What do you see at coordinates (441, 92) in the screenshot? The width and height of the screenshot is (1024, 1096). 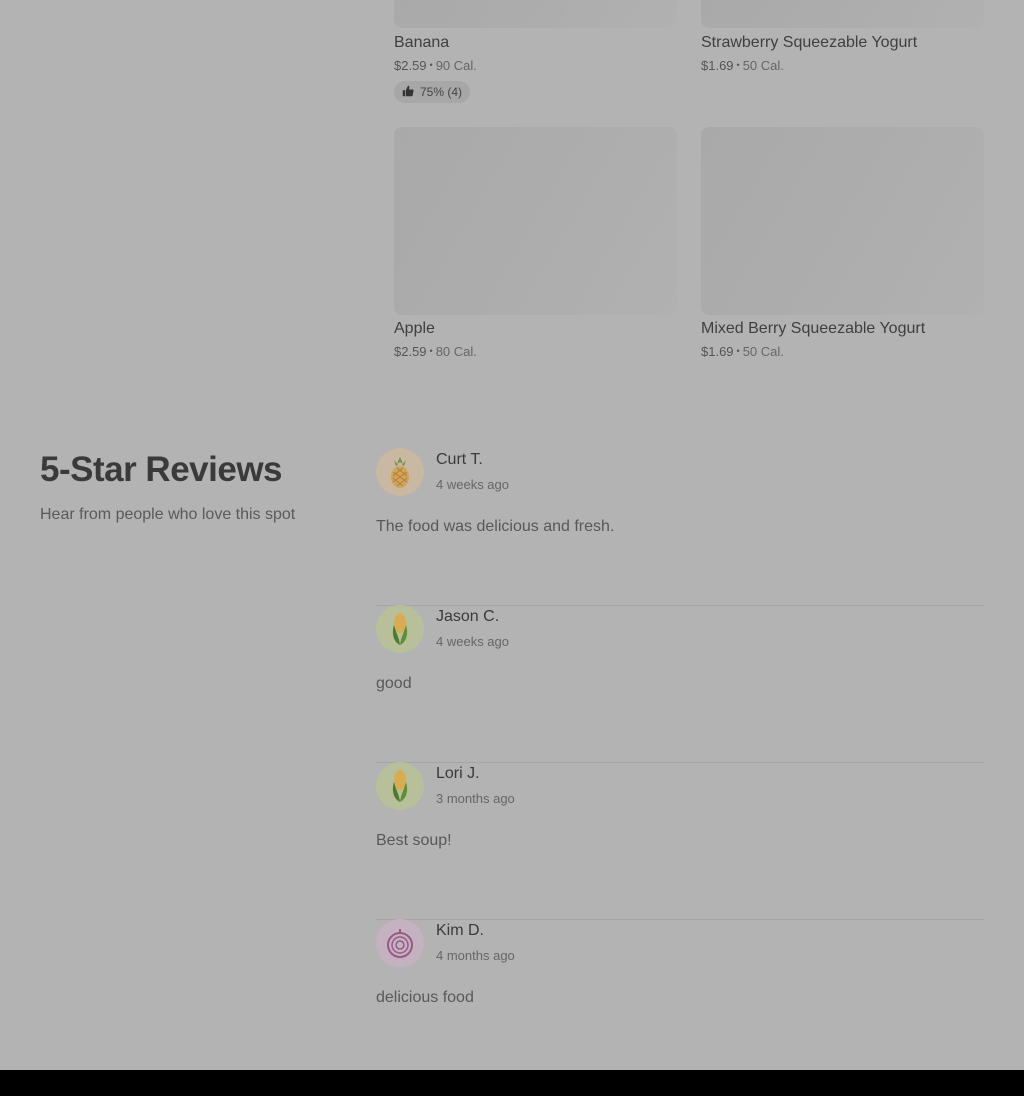 I see `rating-text: 75% (4)` at bounding box center [441, 92].